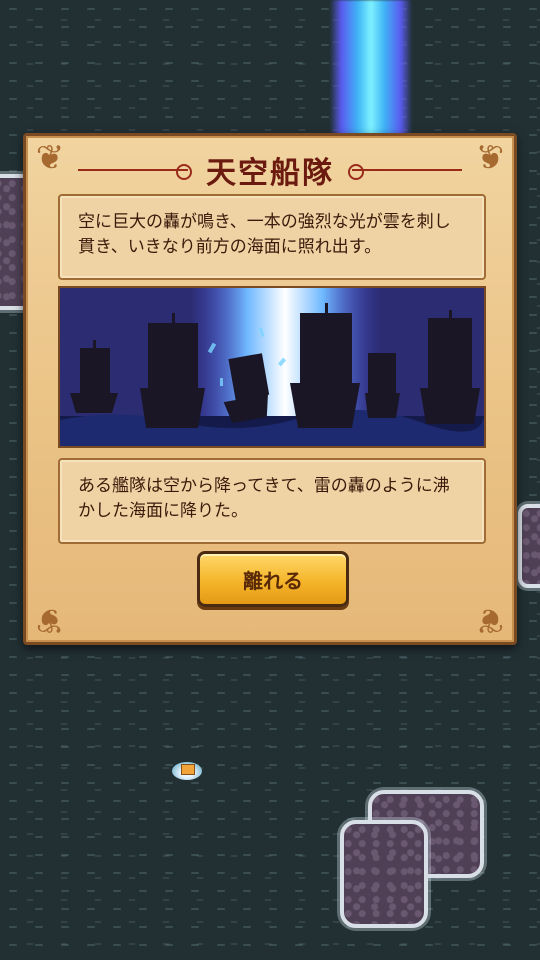 Image resolution: width=540 pixels, height=960 pixels. I want to click on leave-button: 離れる, so click(273, 579).